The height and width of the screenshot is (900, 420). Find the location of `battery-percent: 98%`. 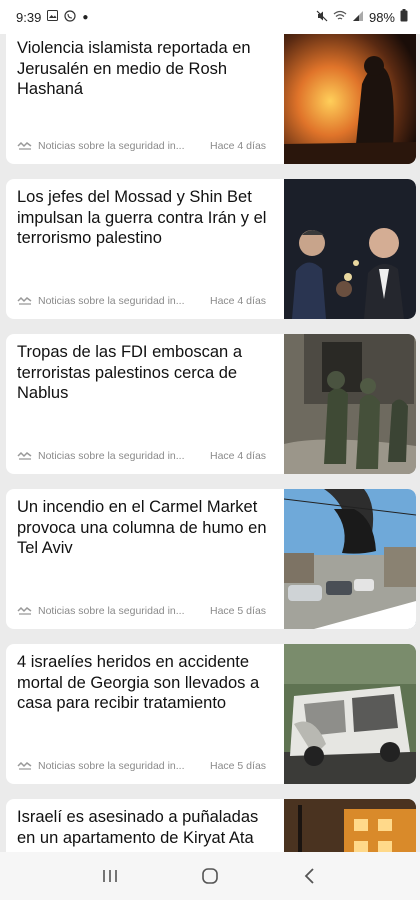

battery-percent: 98% is located at coordinates (381, 17).